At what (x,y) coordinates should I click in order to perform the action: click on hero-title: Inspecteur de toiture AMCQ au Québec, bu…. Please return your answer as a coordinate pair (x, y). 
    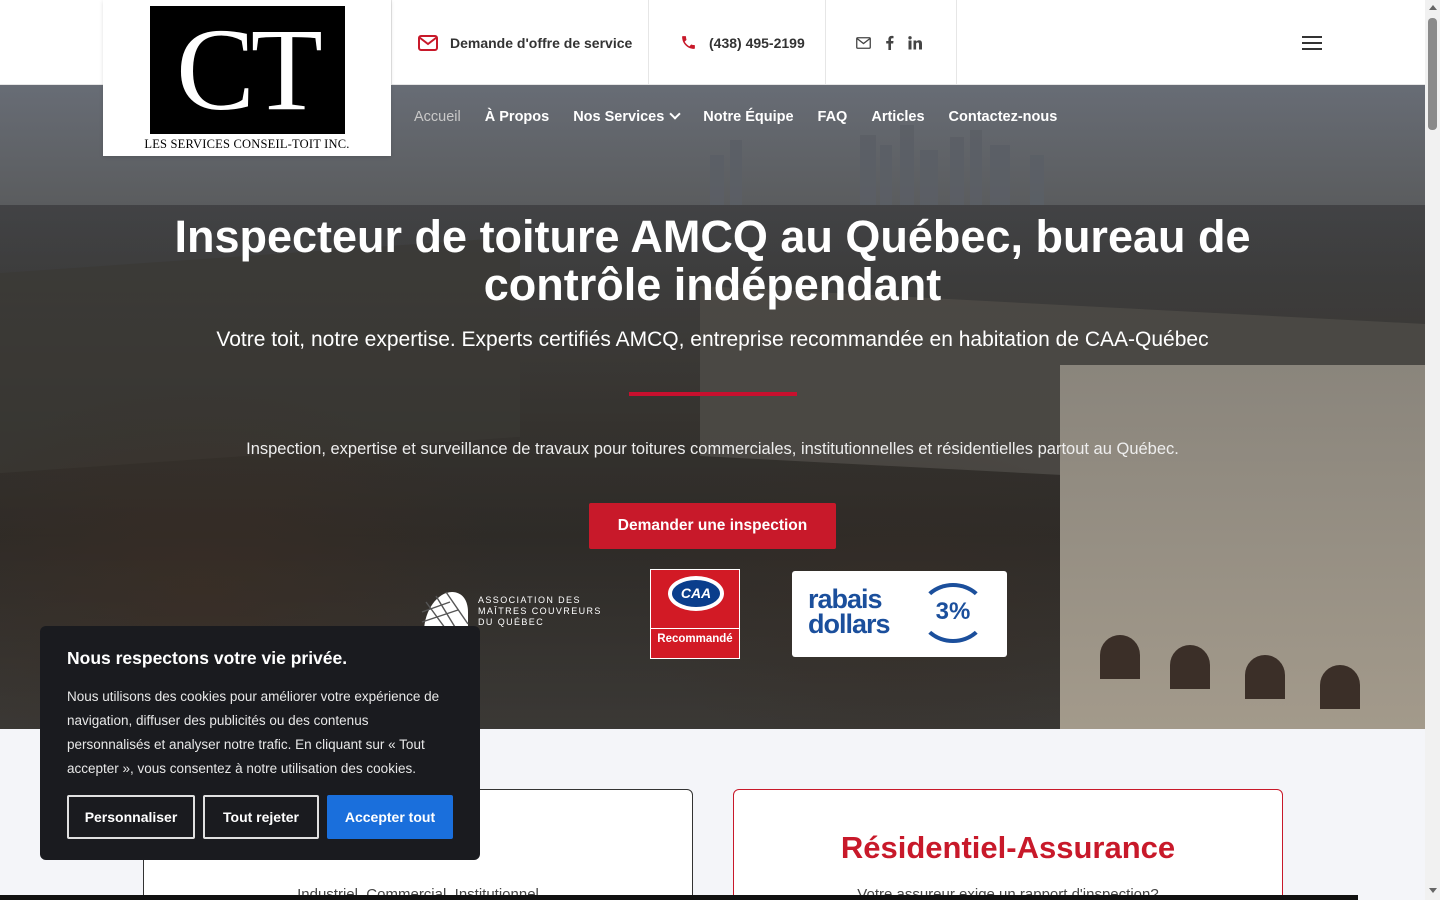
    Looking at the image, I should click on (712, 260).